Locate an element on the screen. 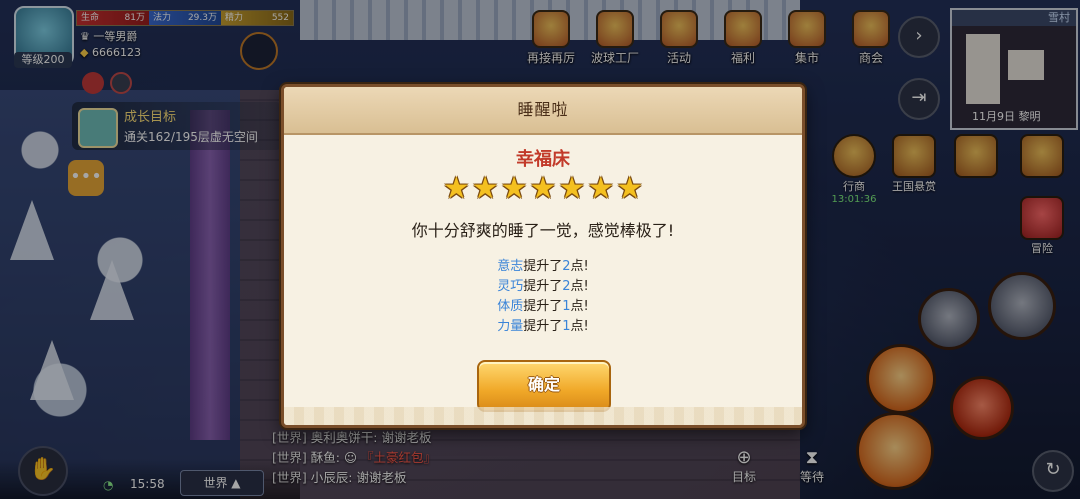 The width and height of the screenshot is (1080, 499). bed-name: 幸福床 is located at coordinates (543, 159).